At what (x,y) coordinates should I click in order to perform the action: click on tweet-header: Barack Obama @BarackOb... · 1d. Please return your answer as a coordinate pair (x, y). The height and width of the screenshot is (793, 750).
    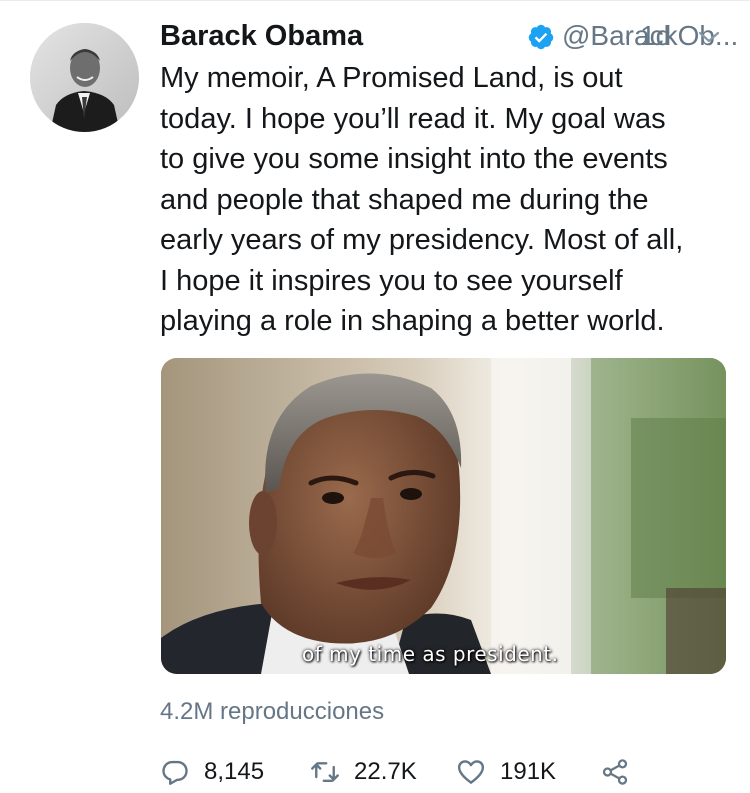
    Looking at the image, I should click on (449, 38).